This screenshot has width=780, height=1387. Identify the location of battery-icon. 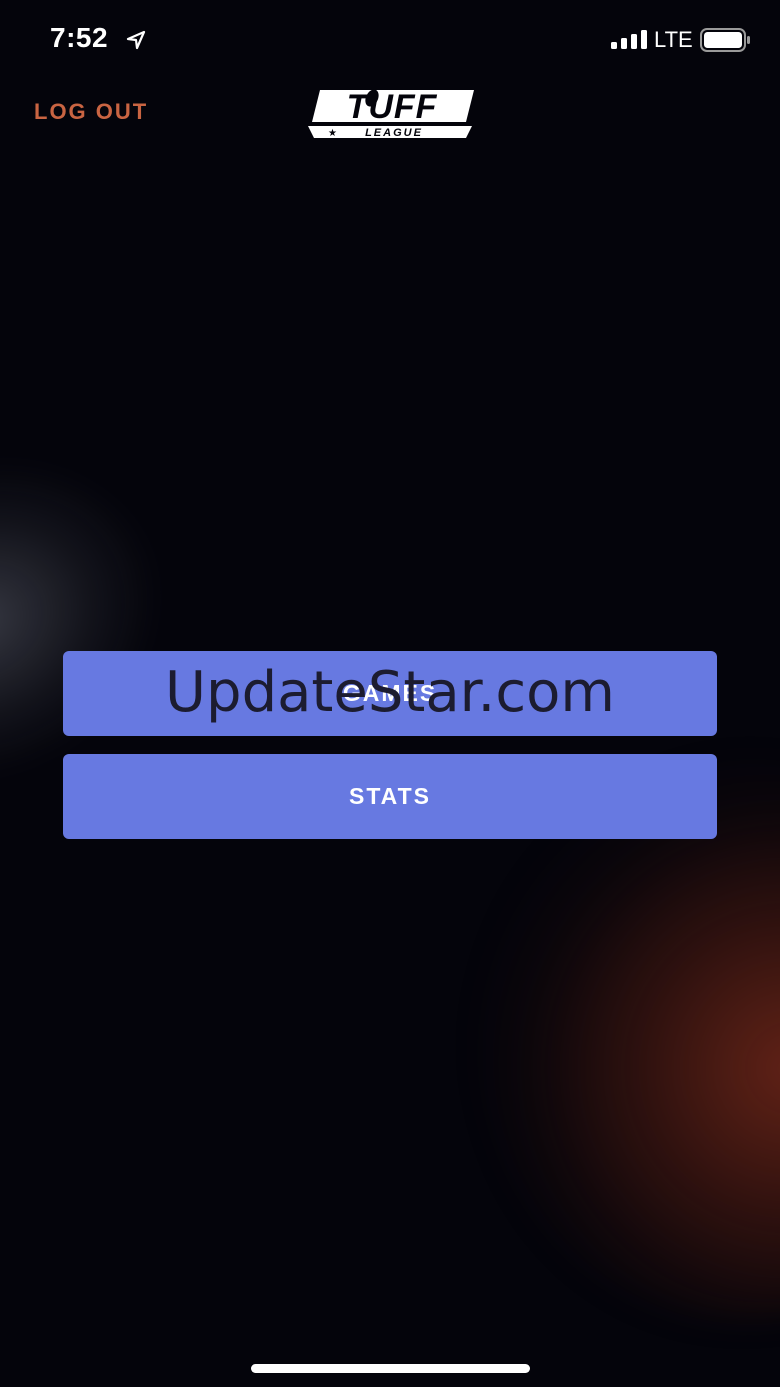
(725, 40).